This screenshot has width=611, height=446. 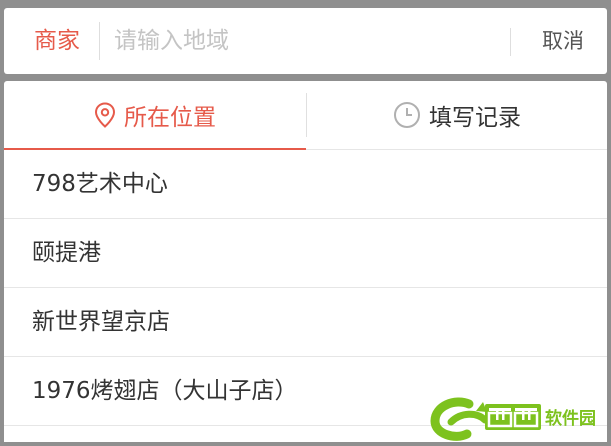 What do you see at coordinates (570, 418) in the screenshot?
I see `svg-text: 软件园` at bounding box center [570, 418].